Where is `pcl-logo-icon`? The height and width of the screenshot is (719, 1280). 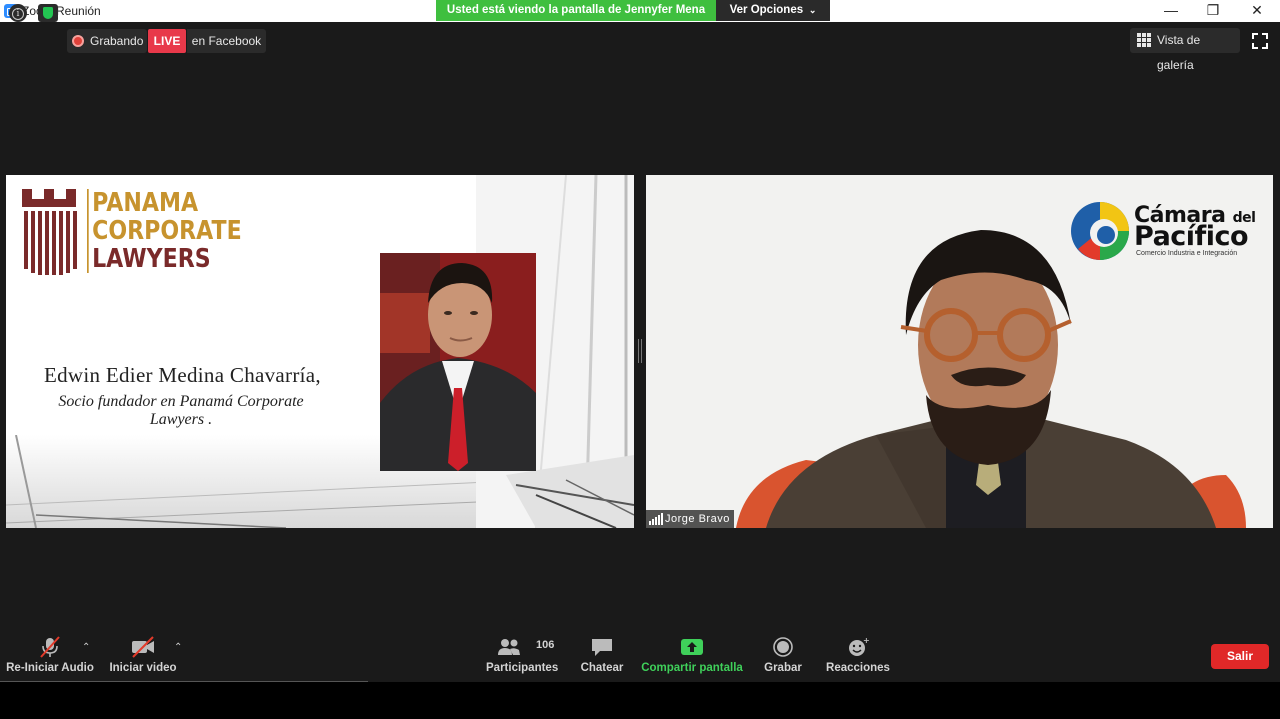 pcl-logo-icon is located at coordinates (49, 232).